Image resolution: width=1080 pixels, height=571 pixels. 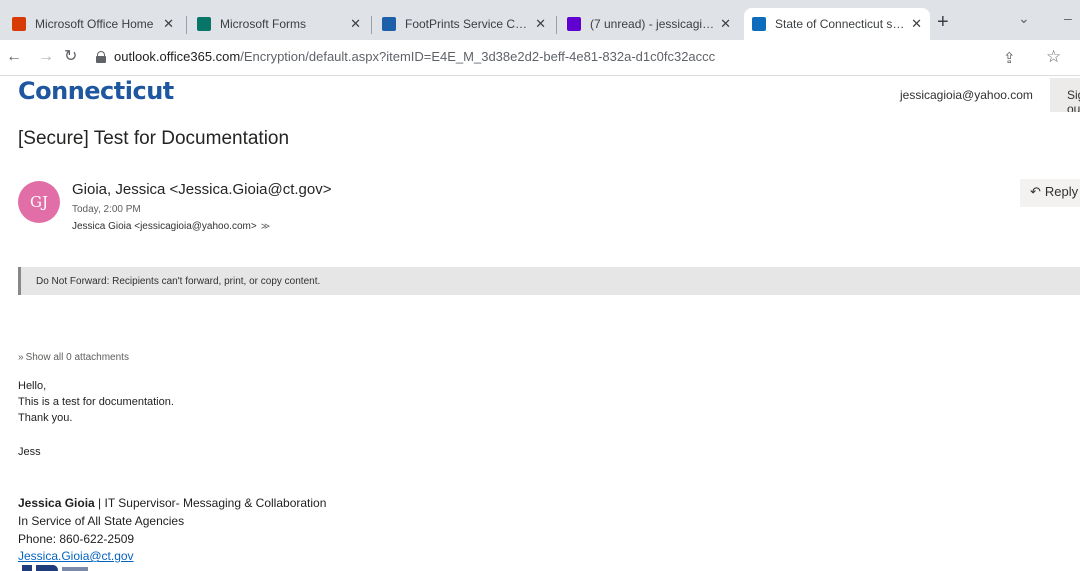 What do you see at coordinates (1061, 191) in the screenshot?
I see `reply-label: Reply` at bounding box center [1061, 191].